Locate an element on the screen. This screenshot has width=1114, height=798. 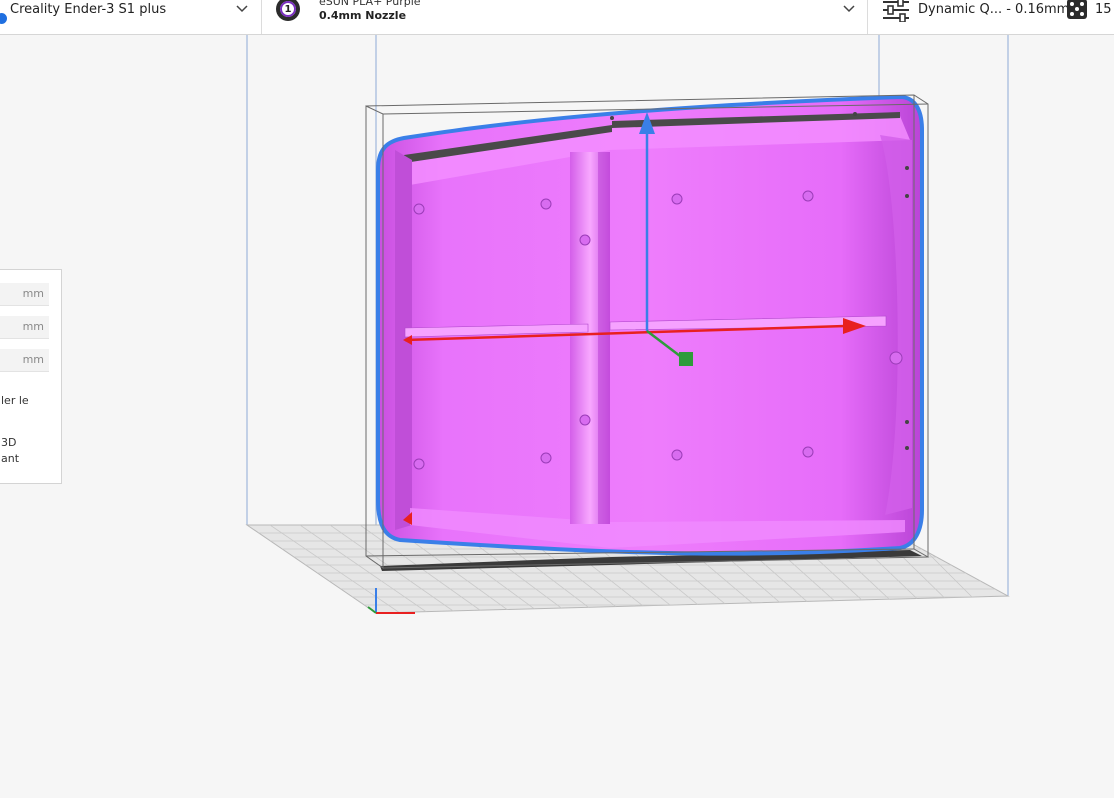
extruder-number: 1 is located at coordinates (288, 9).